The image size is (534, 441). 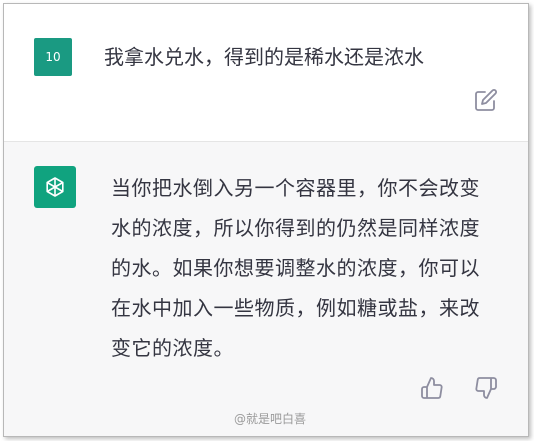 What do you see at coordinates (53, 57) in the screenshot?
I see `user-avatar: 10` at bounding box center [53, 57].